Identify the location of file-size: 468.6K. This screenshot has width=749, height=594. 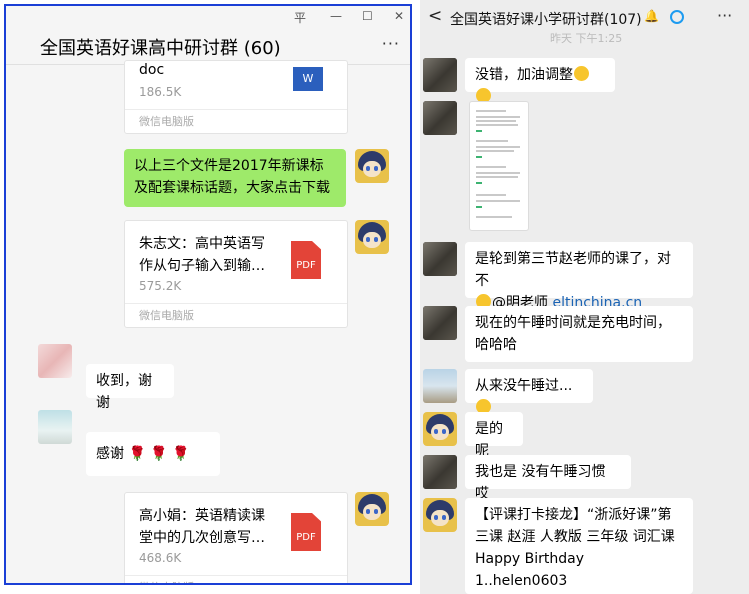
(160, 558).